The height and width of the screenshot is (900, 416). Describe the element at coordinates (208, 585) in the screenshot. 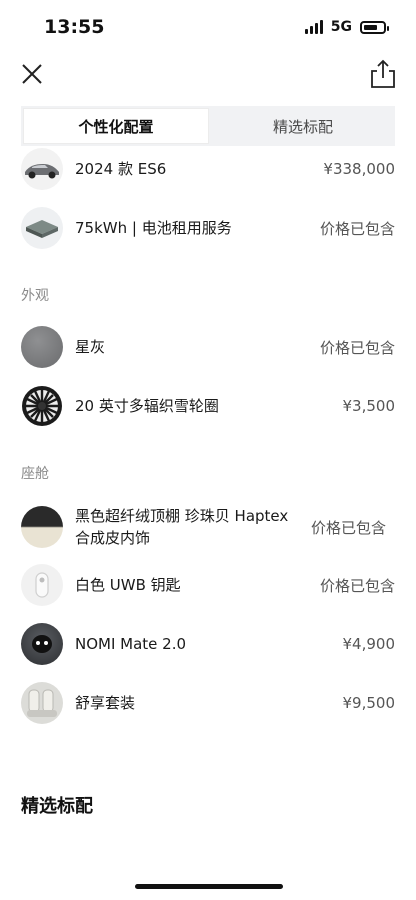

I see `list-item: 白色 UWB 钥匙 价格已包含` at that location.